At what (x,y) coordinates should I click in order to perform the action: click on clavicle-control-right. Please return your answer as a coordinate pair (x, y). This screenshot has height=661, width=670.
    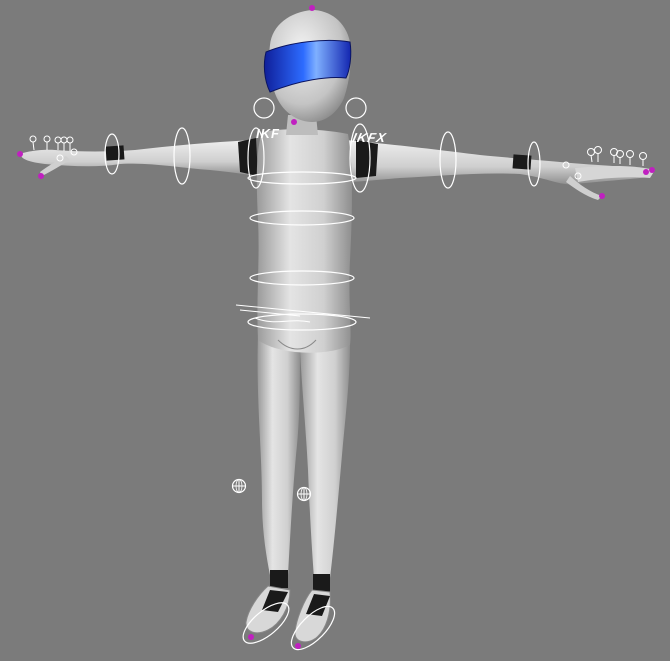
    Looking at the image, I should click on (356, 108).